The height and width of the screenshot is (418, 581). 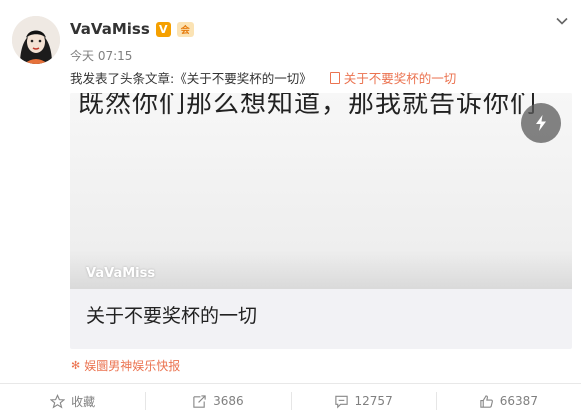 What do you see at coordinates (308, 106) in the screenshot?
I see `cover-text: 既然你们那么想知道，那我就告诉你们` at bounding box center [308, 106].